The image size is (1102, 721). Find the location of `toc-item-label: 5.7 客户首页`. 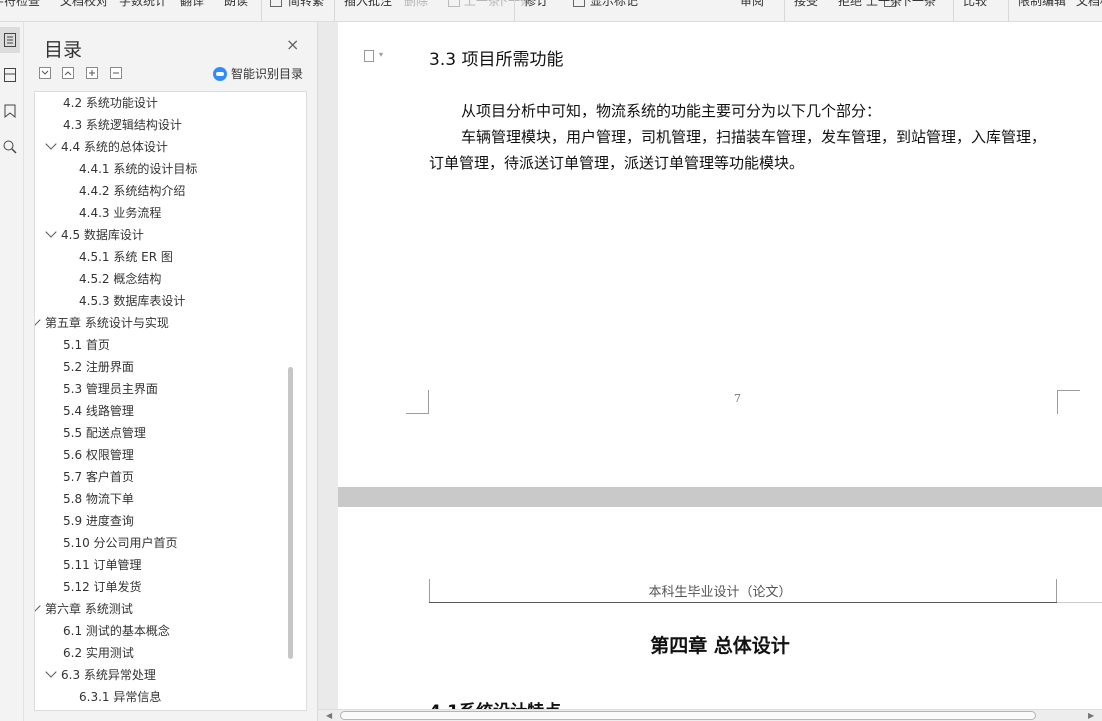

toc-item-label: 5.7 客户首页 is located at coordinates (98, 477).